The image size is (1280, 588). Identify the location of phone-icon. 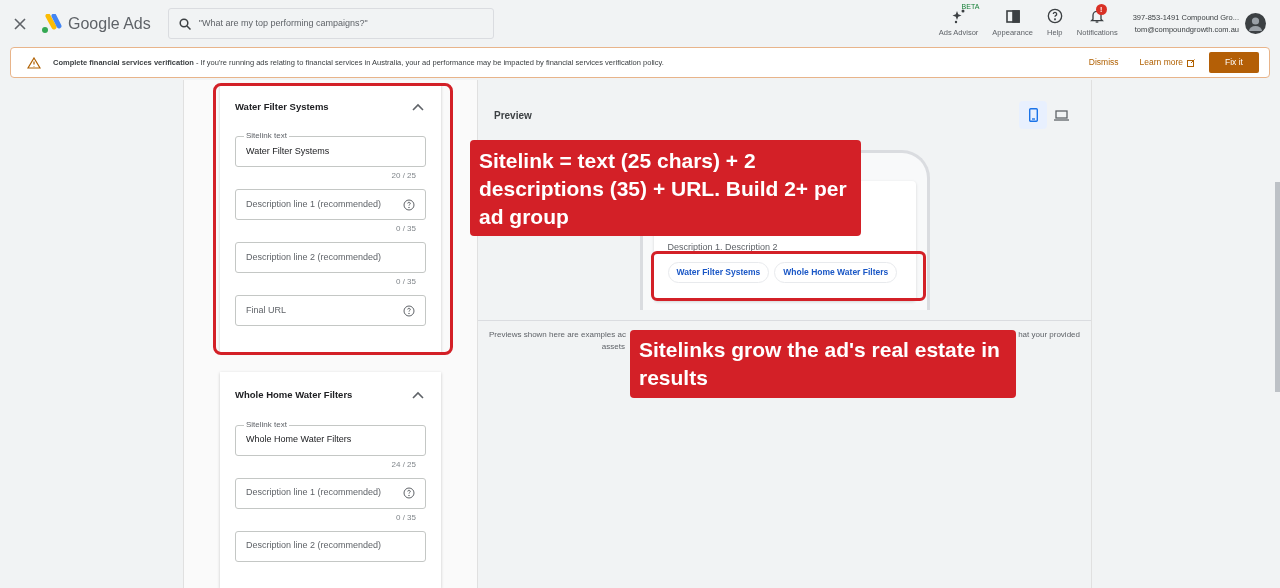
(1033, 115).